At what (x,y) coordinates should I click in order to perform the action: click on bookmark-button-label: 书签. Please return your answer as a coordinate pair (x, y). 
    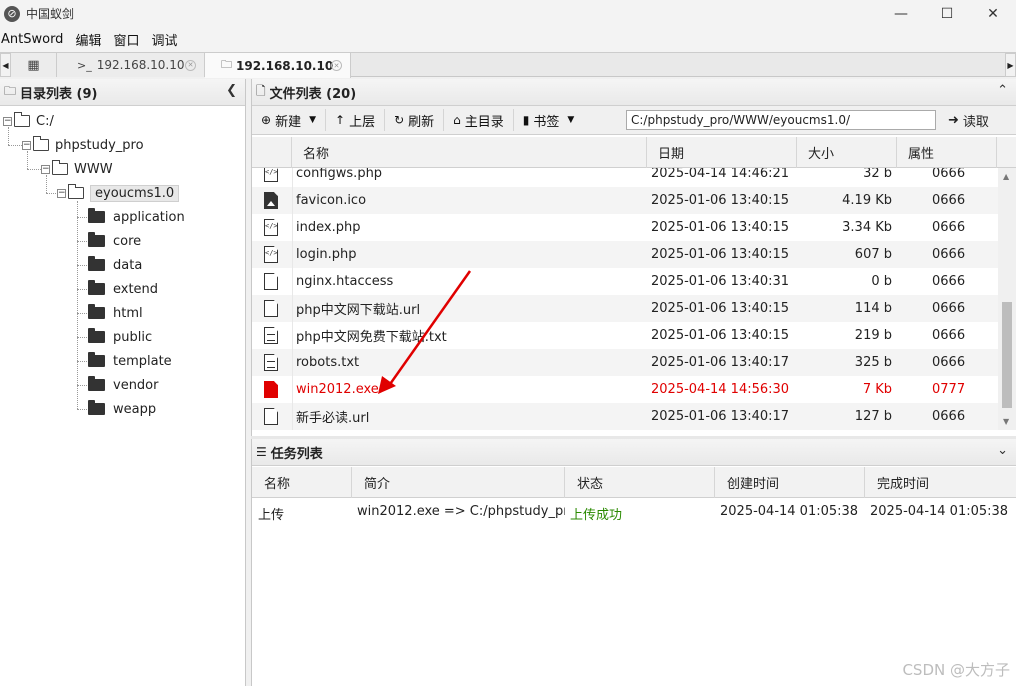
    Looking at the image, I should click on (546, 122).